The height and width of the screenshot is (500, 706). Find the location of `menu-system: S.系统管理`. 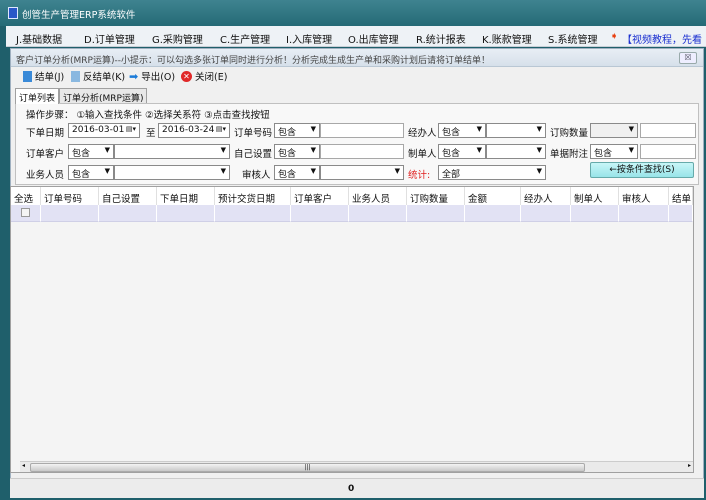

menu-system: S.系统管理 is located at coordinates (573, 38).